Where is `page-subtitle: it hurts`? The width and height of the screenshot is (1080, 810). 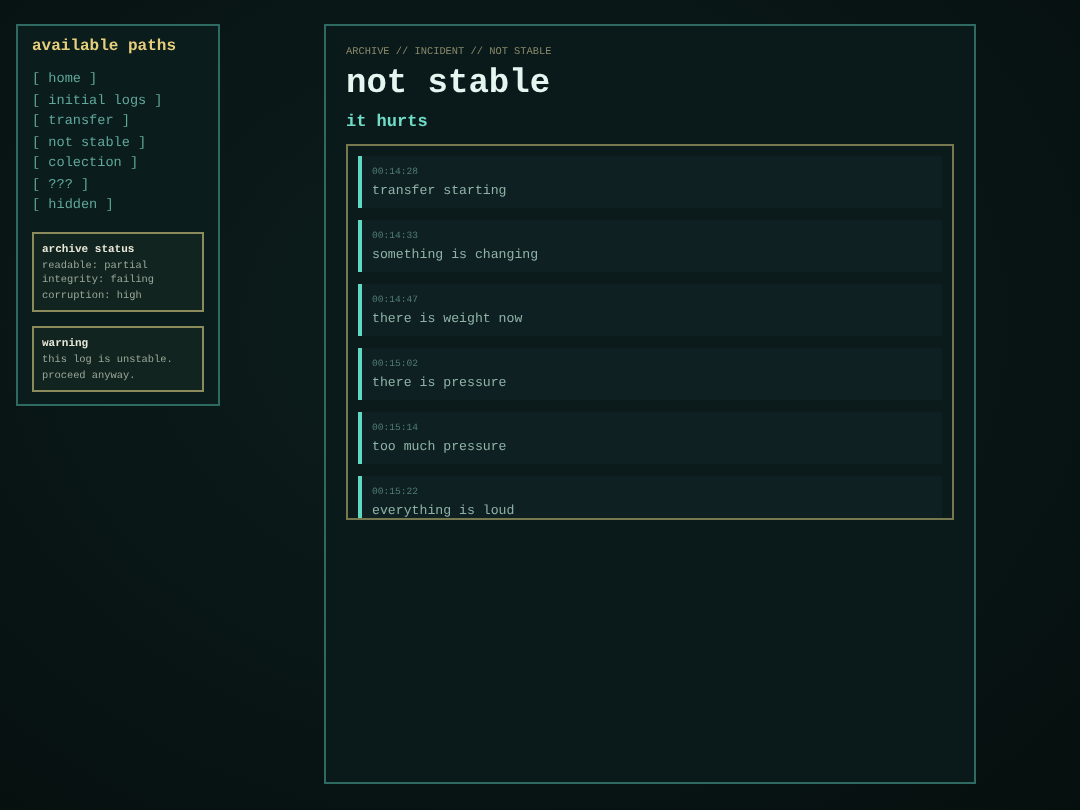 page-subtitle: it hurts is located at coordinates (388, 122).